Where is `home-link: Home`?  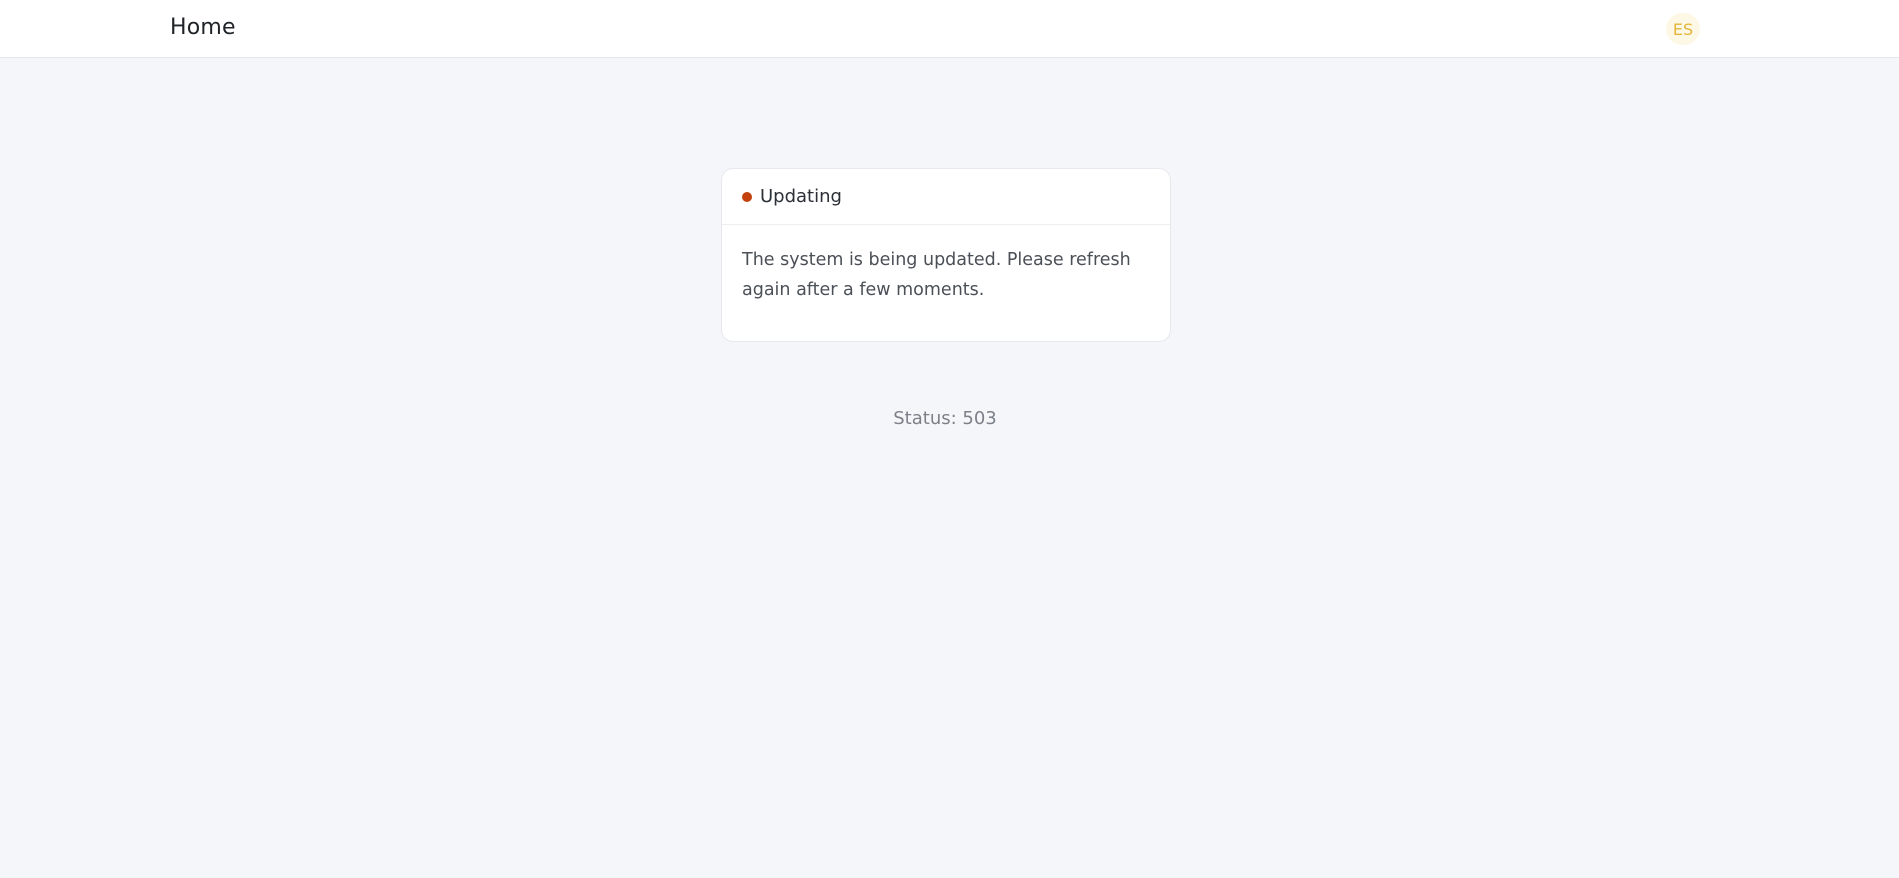
home-link: Home is located at coordinates (203, 27).